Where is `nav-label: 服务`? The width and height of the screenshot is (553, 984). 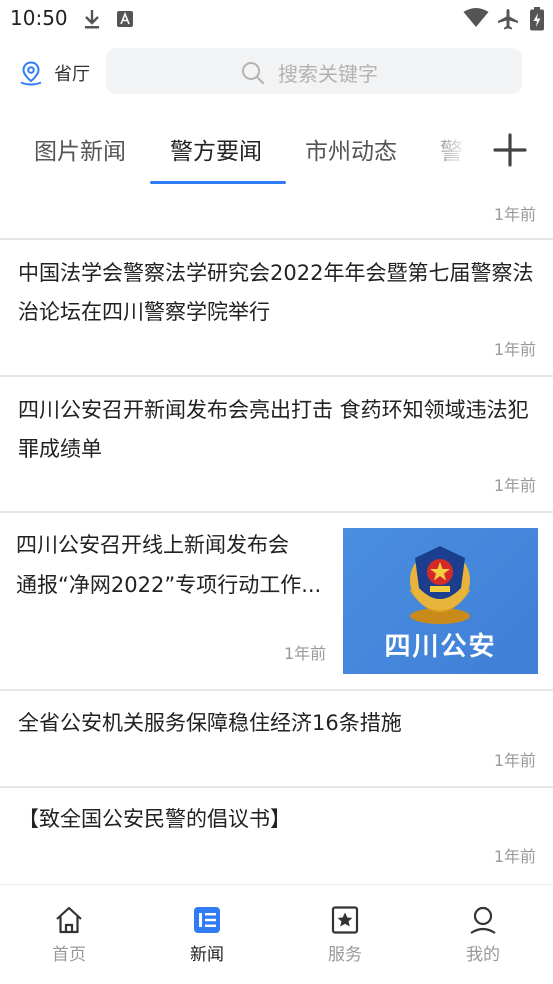
nav-label: 服务 is located at coordinates (345, 955).